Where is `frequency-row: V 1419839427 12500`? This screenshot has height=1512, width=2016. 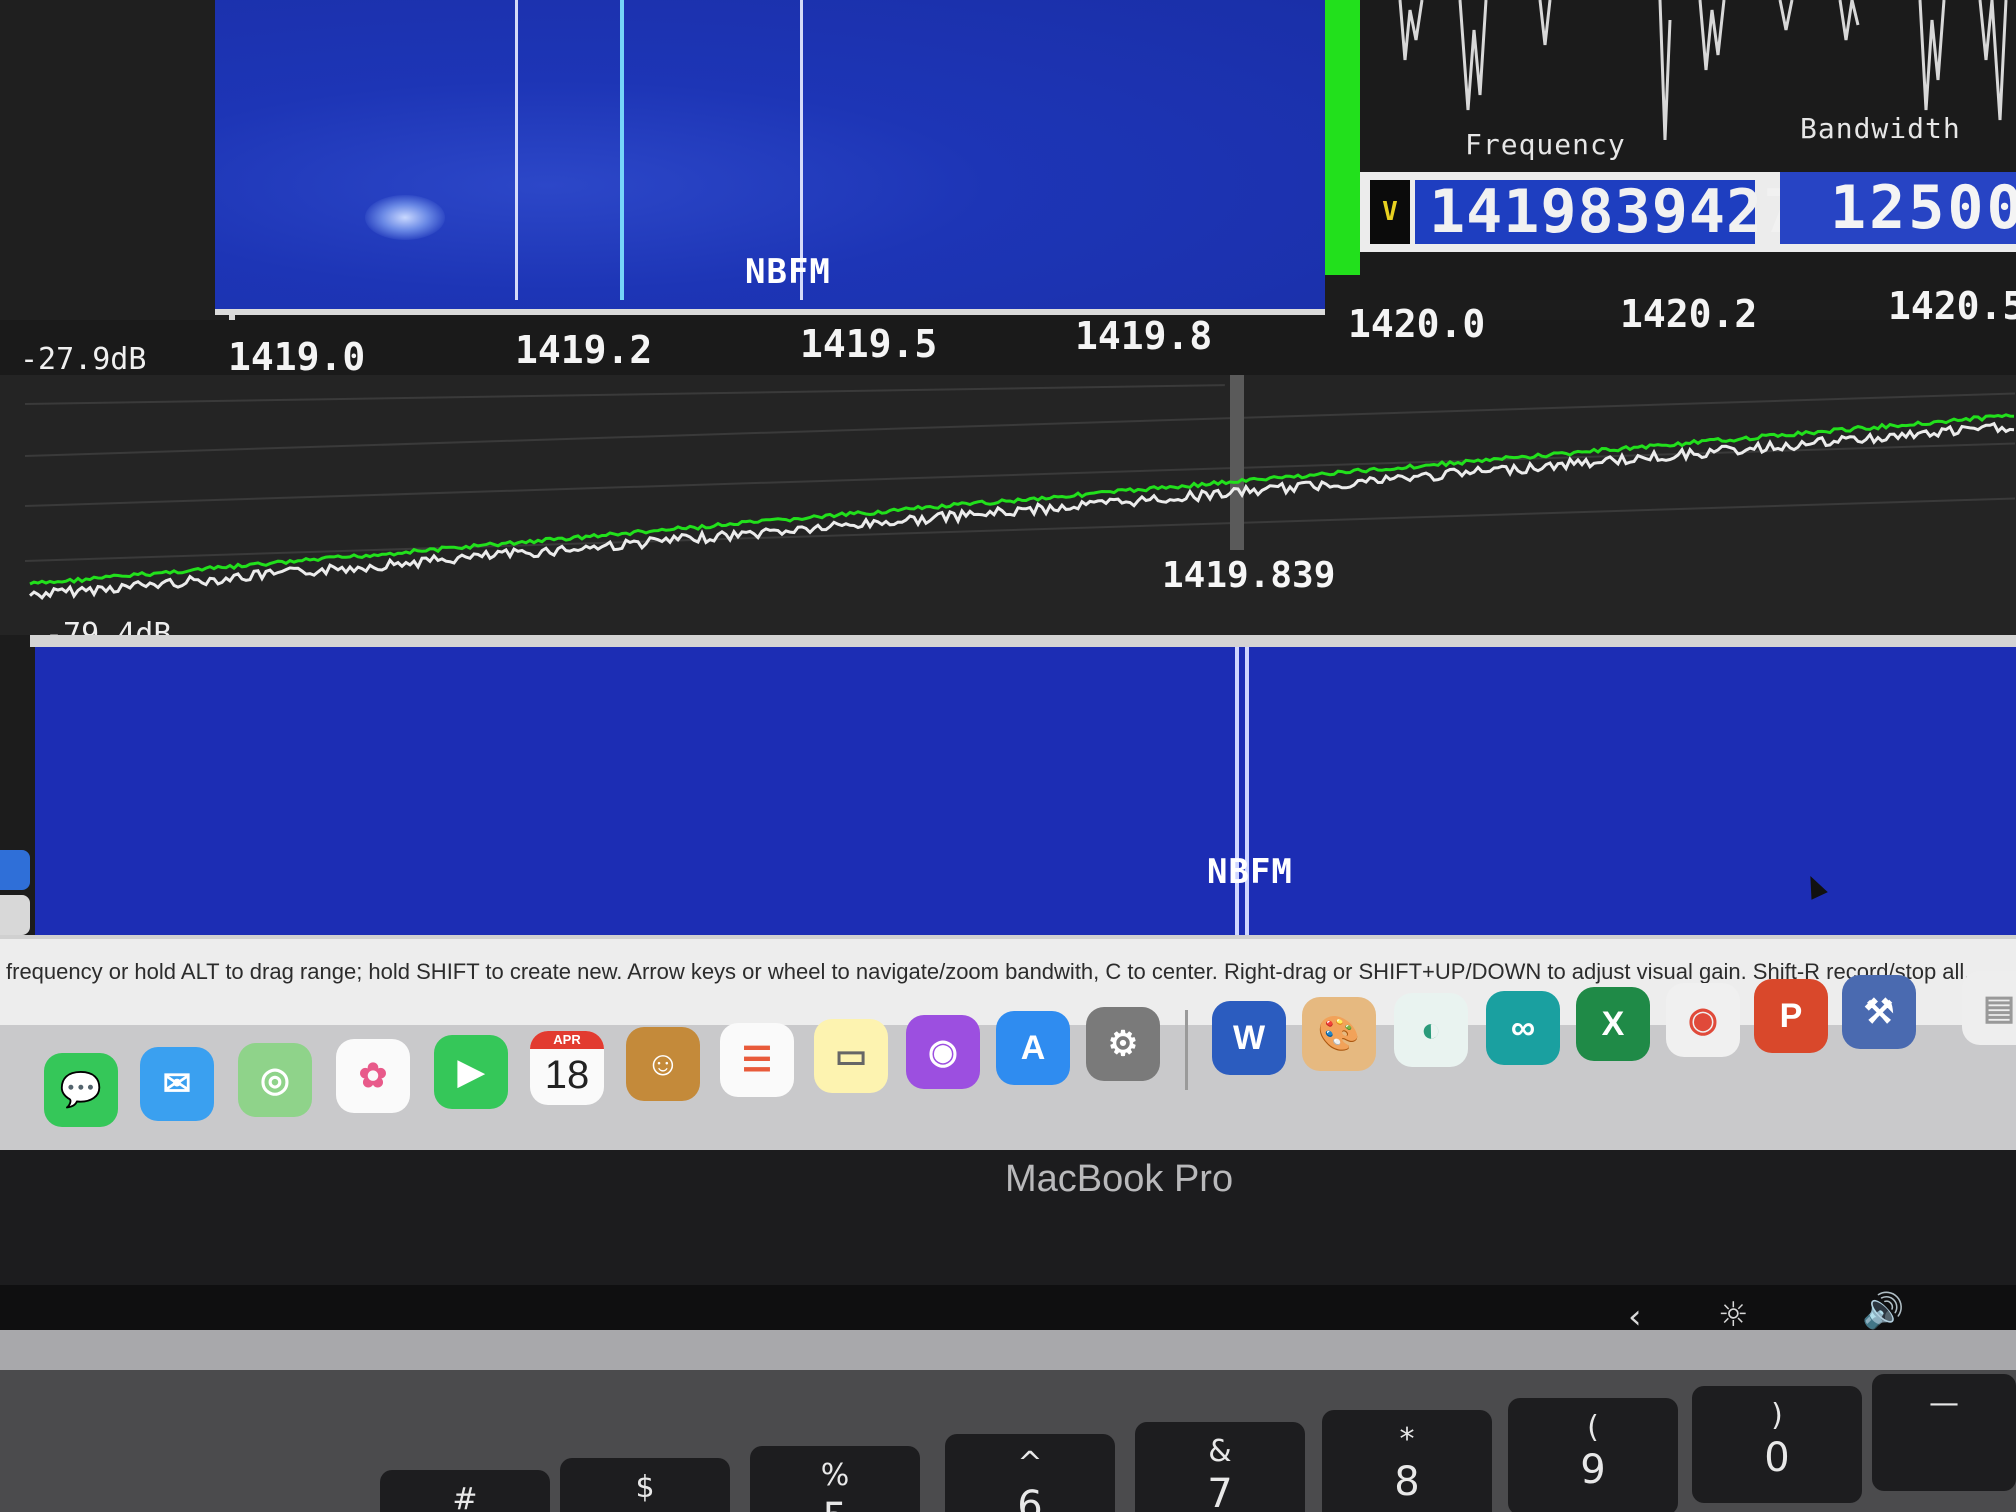 frequency-row: V 1419839427 12500 is located at coordinates (1688, 212).